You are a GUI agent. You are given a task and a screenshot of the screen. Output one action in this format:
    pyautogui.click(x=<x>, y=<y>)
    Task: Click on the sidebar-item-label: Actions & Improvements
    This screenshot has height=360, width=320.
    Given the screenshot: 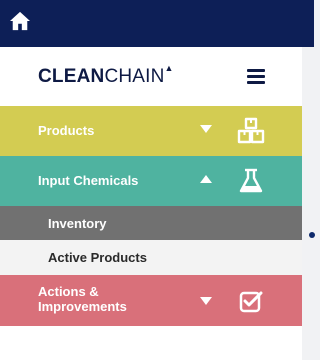 What is the action you would take?
    pyautogui.click(x=82, y=299)
    